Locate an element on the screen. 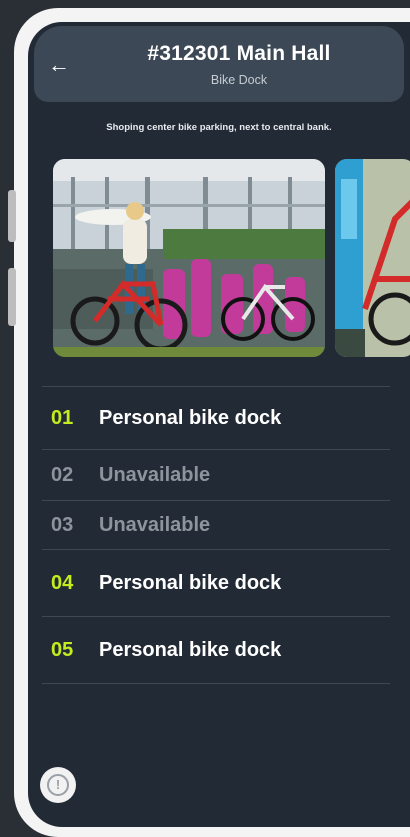 The height and width of the screenshot is (837, 410). divider is located at coordinates (216, 683).